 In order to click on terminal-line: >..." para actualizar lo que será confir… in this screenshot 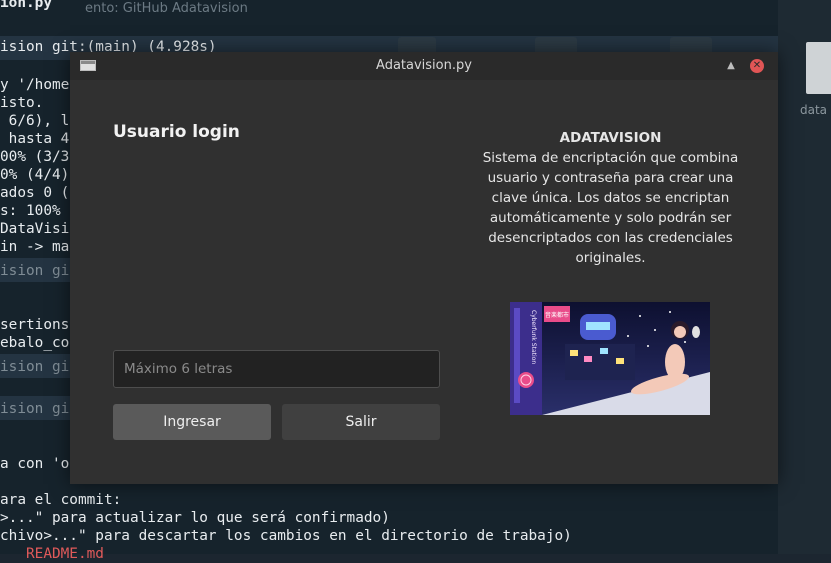, I will do `click(195, 518)`.